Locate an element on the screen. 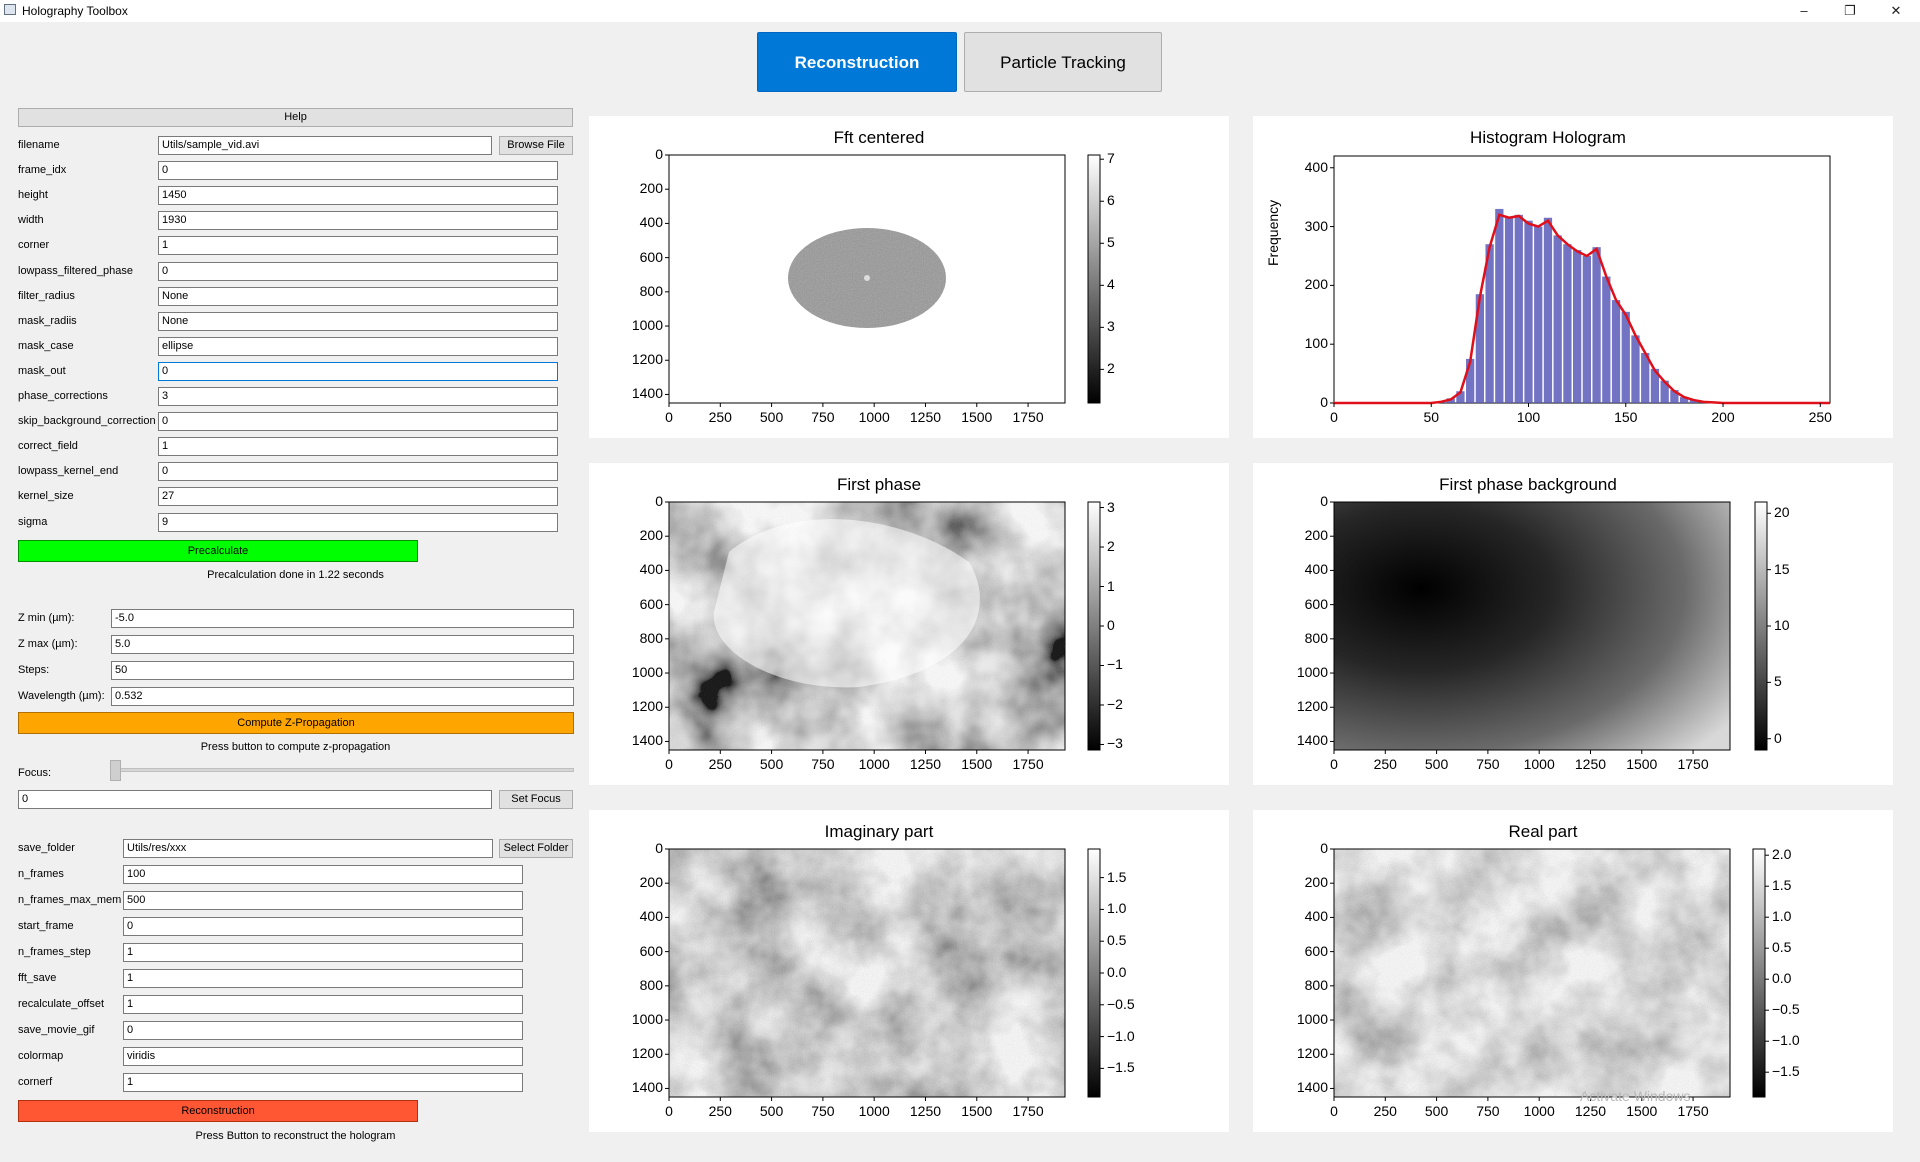  colorbar-tick-label: 1.0 is located at coordinates (1782, 916).